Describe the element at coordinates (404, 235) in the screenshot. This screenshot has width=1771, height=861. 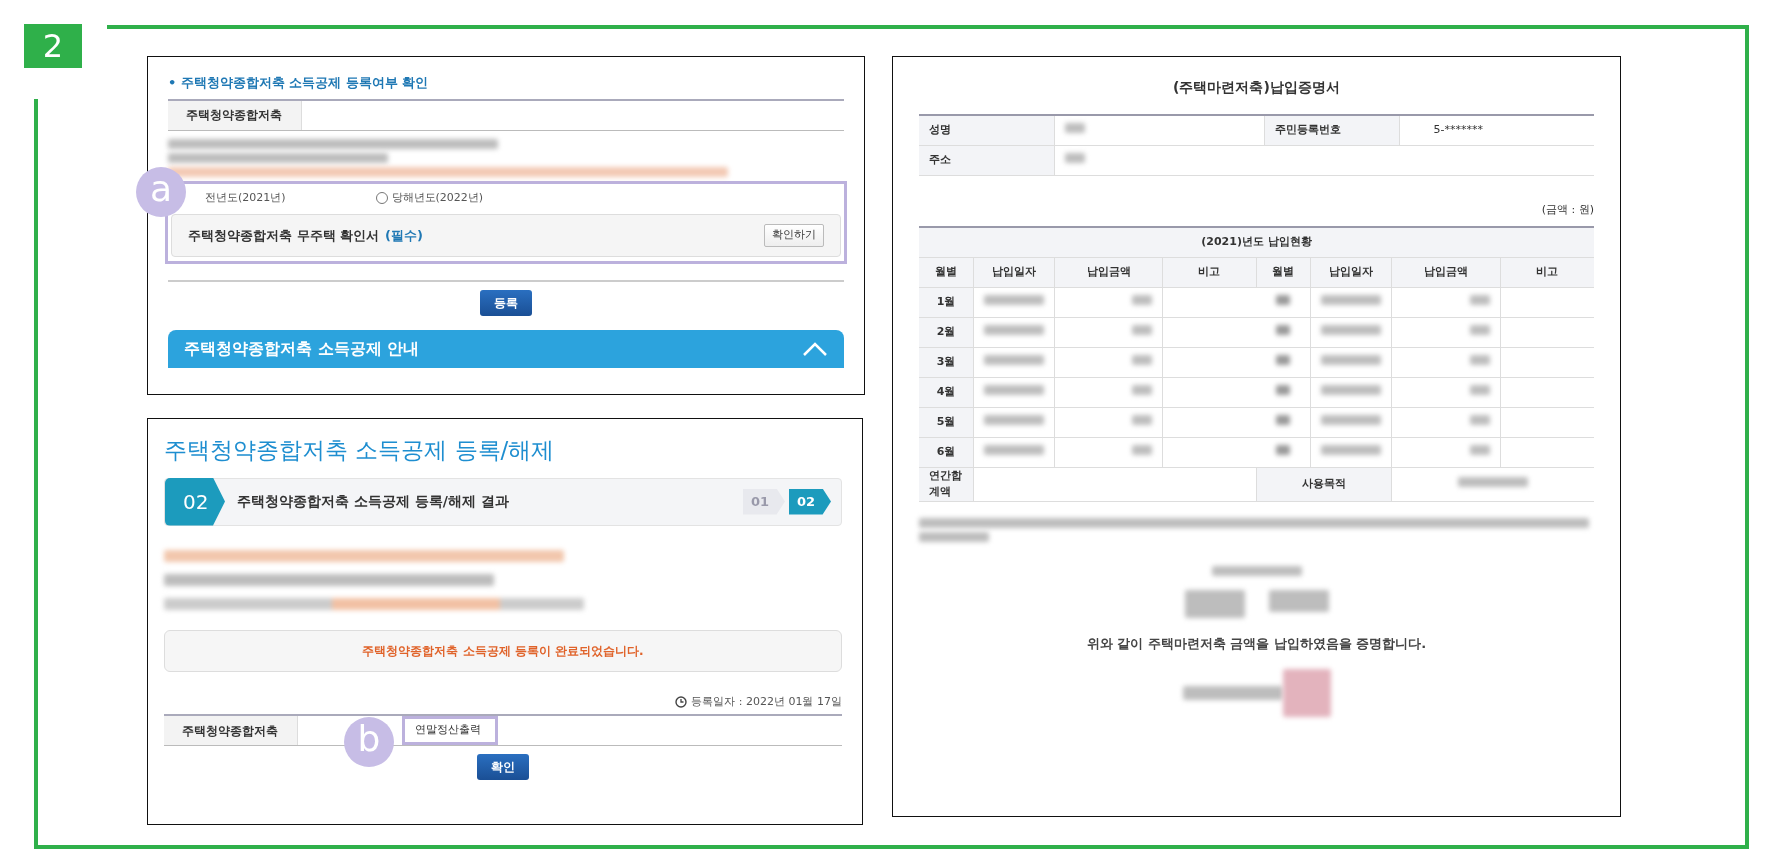
I see `required-note: (필수)` at that location.